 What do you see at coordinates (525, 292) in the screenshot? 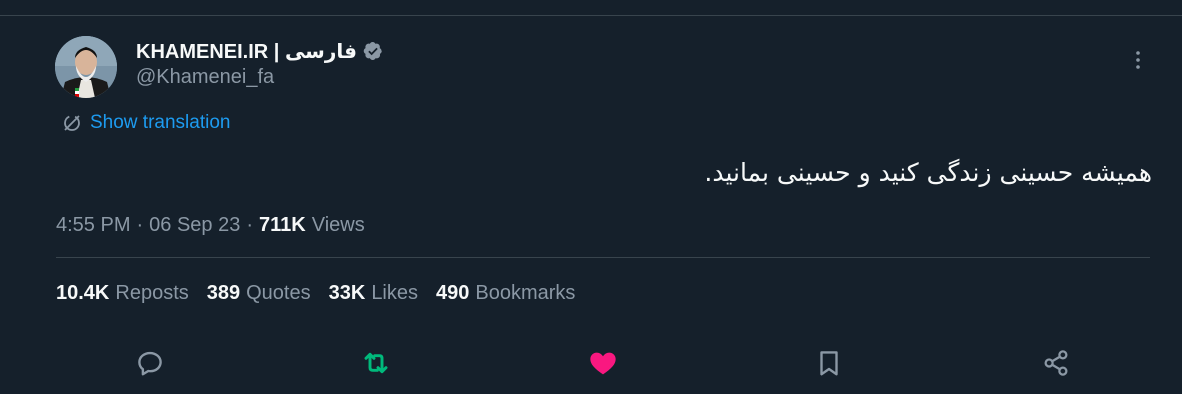
I see `bookmarks-label: Bookmarks` at bounding box center [525, 292].